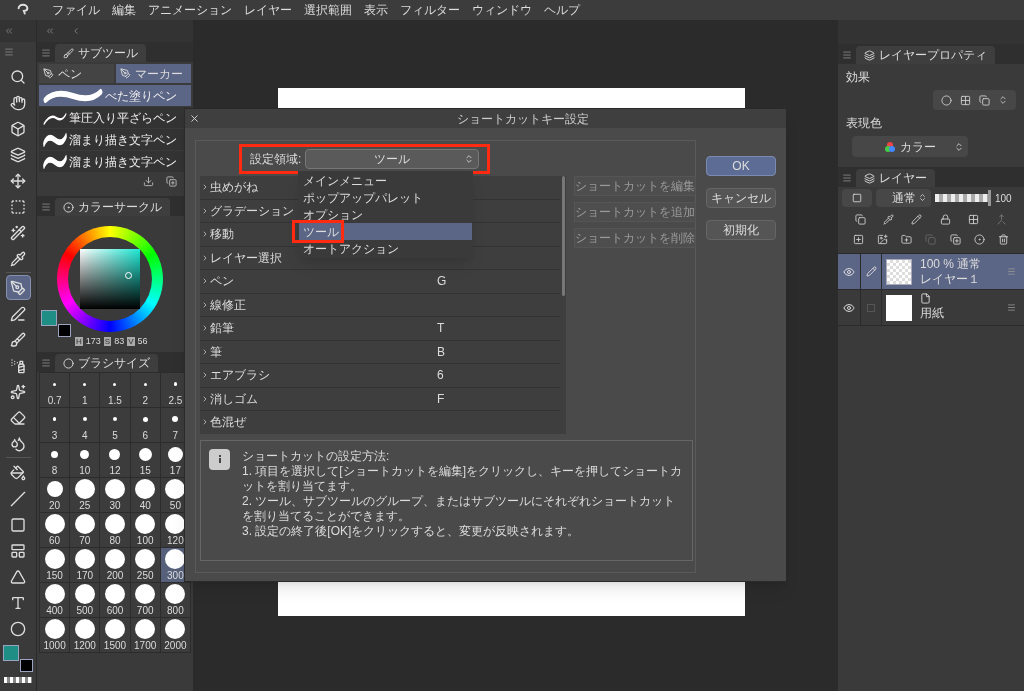 The width and height of the screenshot is (1024, 691). Describe the element at coordinates (145, 645) in the screenshot. I see `size-label: 1700` at that location.